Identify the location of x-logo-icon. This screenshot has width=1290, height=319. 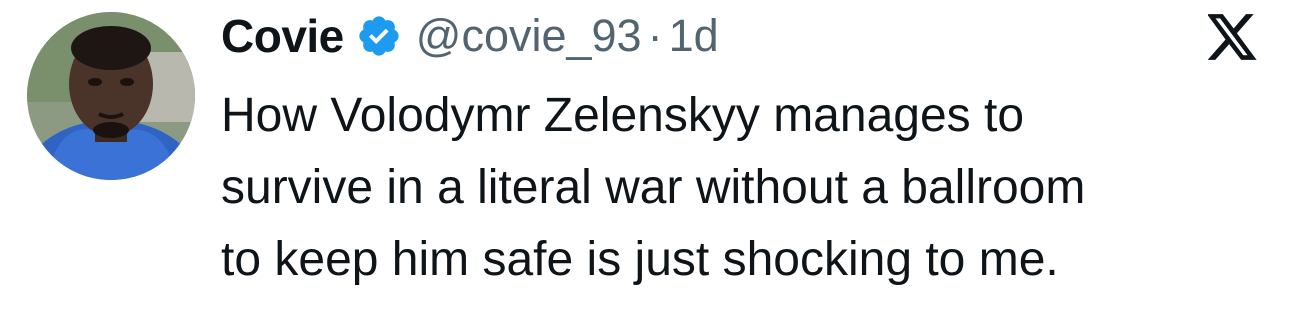
(1232, 37).